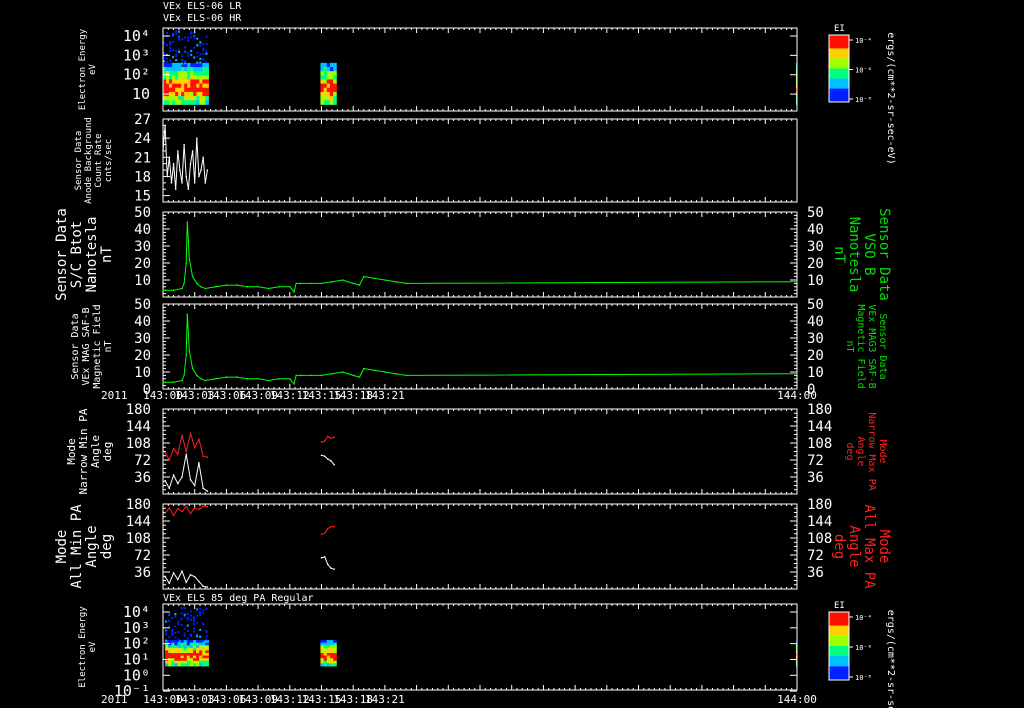 Image resolution: width=1024 pixels, height=708 pixels. Describe the element at coordinates (88, 69) in the screenshot. I see `electron-energy-spectrogram-top-ylabel: Electron Energy eV` at that location.